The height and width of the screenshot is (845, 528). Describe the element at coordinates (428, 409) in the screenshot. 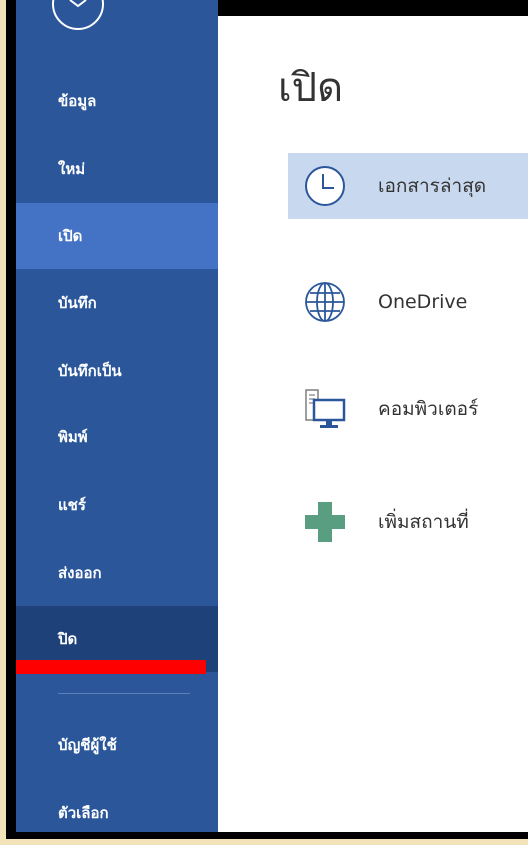

I see `place-label: คอมพิวเตอร์` at that location.